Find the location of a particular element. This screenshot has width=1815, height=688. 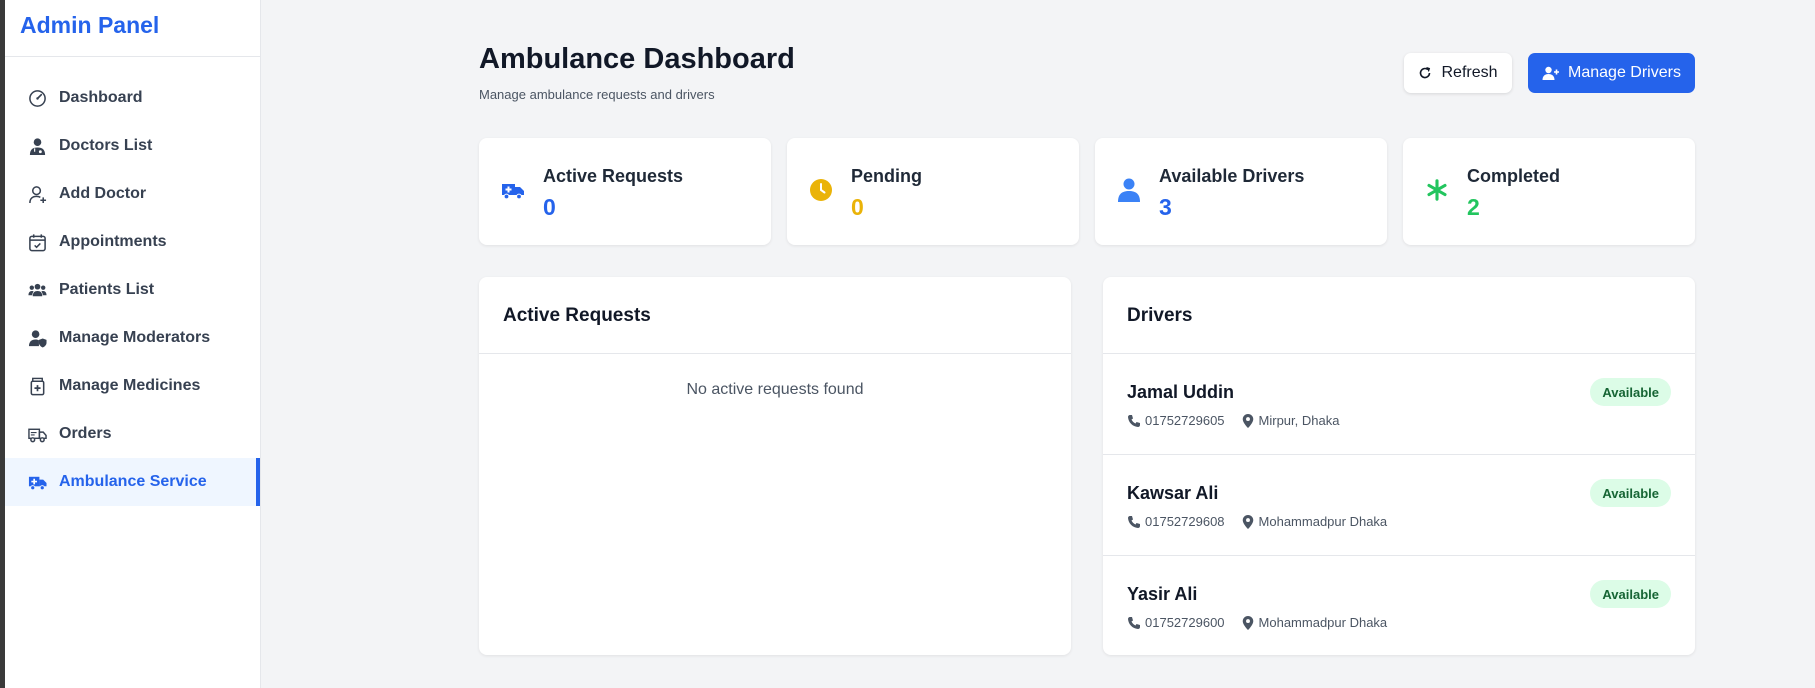

medicine-jar-icon is located at coordinates (37, 386).